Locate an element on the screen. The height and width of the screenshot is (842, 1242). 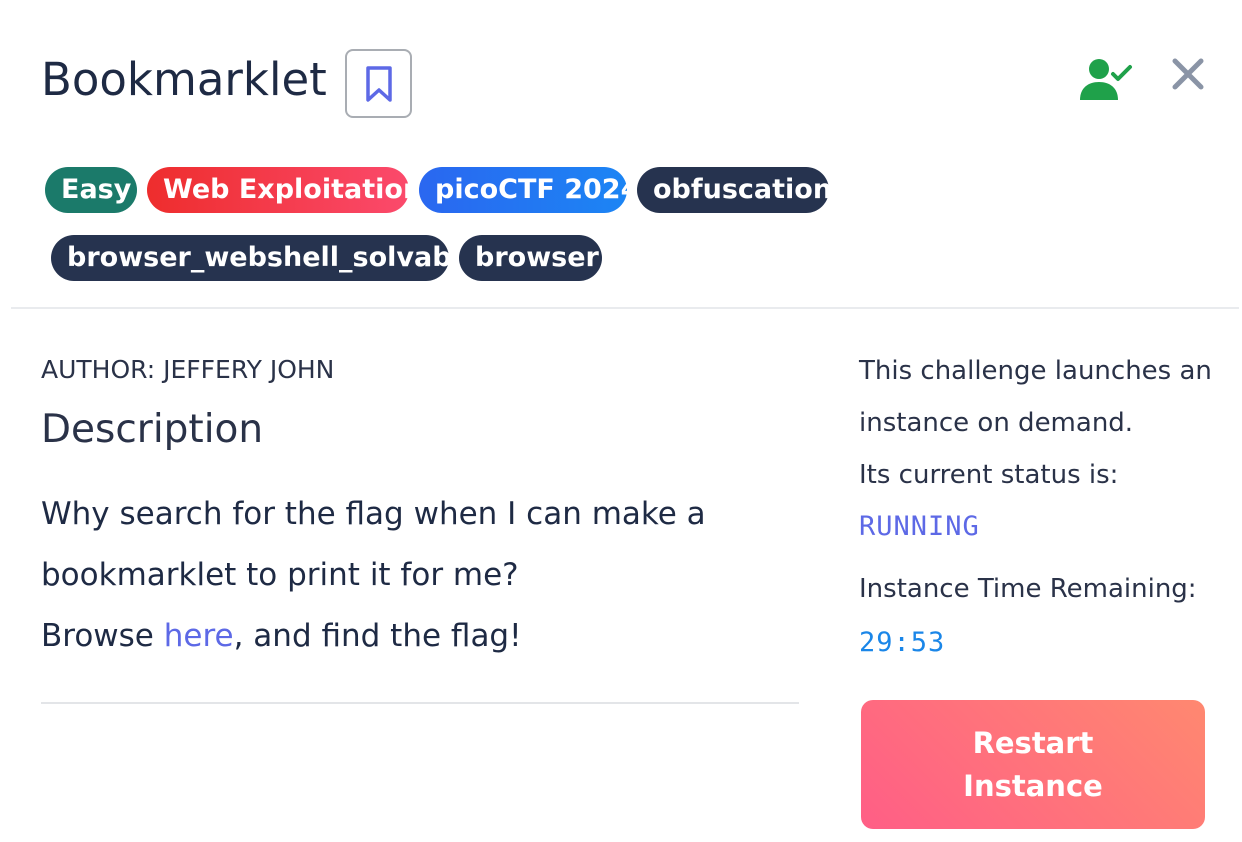
status-value: RUNNING is located at coordinates (919, 526).